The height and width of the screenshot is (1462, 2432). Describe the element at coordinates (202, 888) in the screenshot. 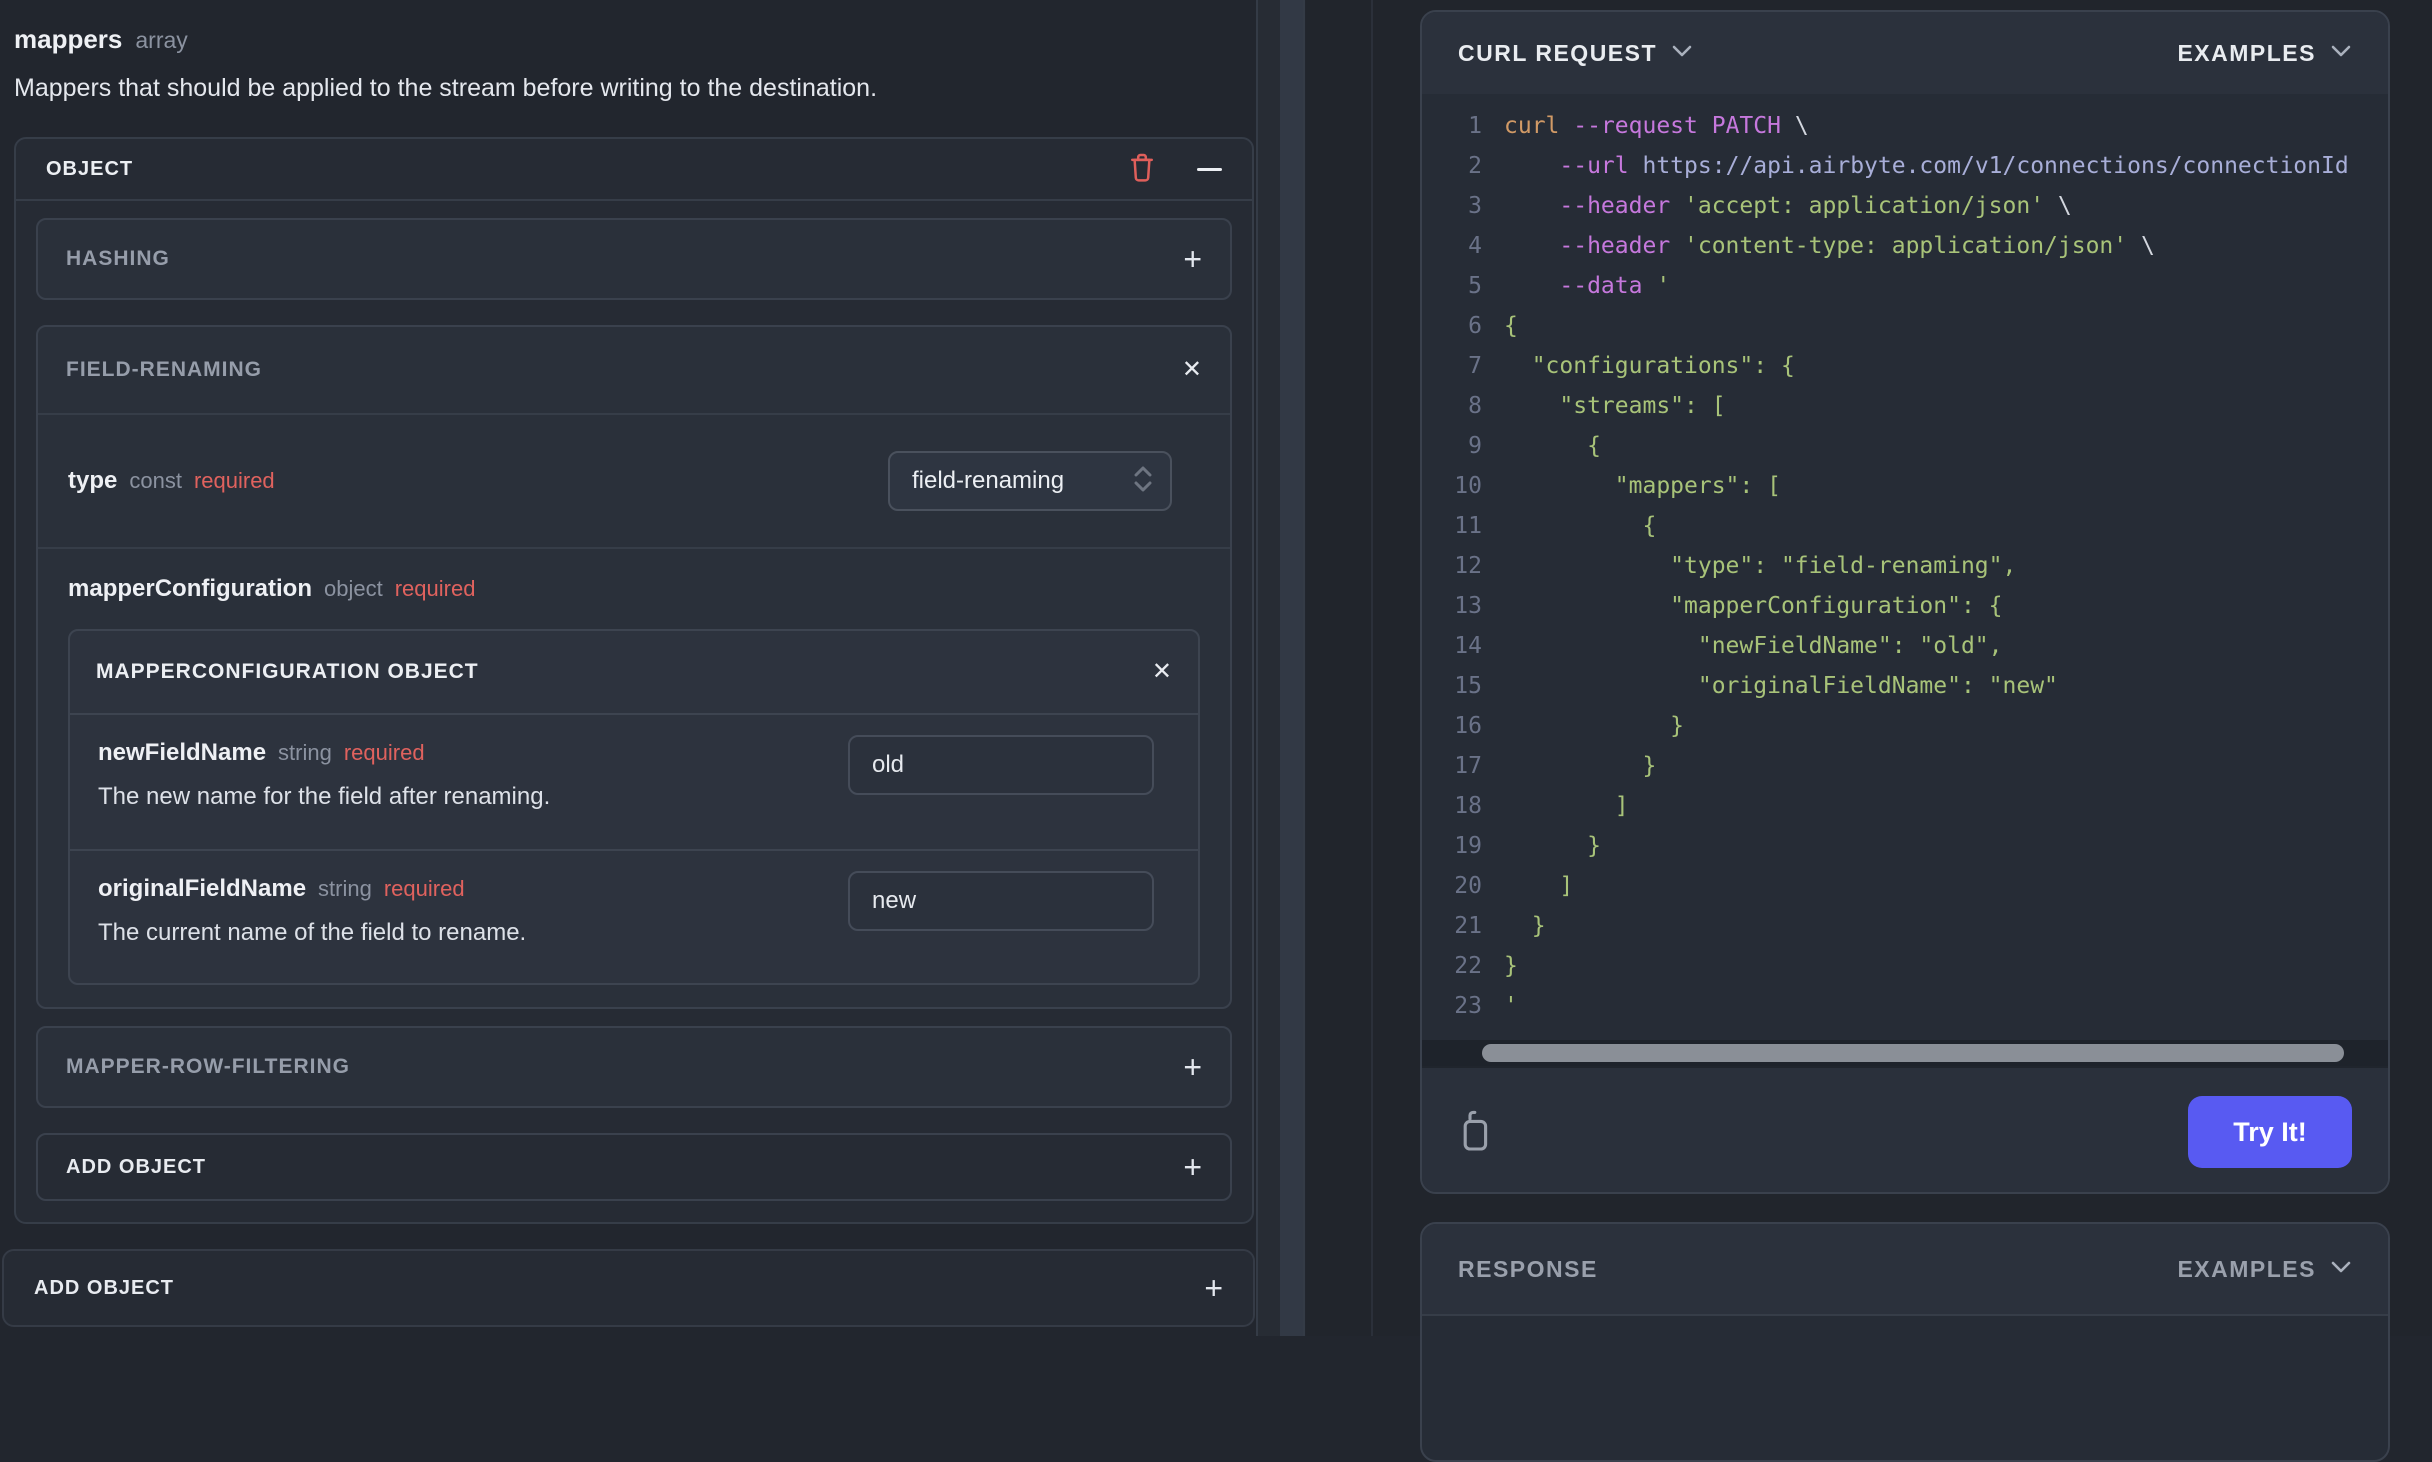

I see `property-name: originalFieldName` at that location.